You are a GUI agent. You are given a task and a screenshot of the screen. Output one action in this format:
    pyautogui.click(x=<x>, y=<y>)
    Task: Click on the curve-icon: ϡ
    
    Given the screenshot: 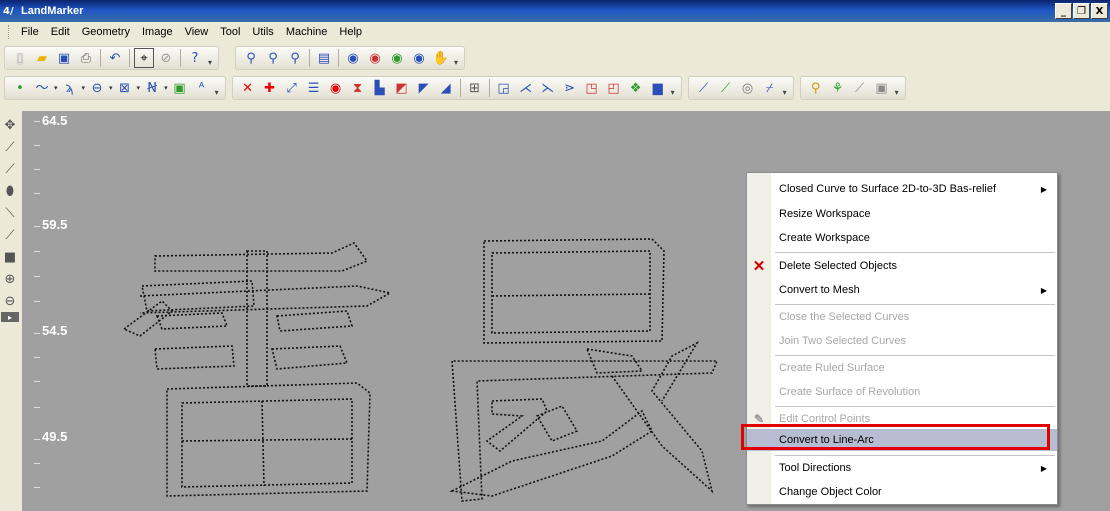 What is the action you would take?
    pyautogui.click(x=70, y=88)
    